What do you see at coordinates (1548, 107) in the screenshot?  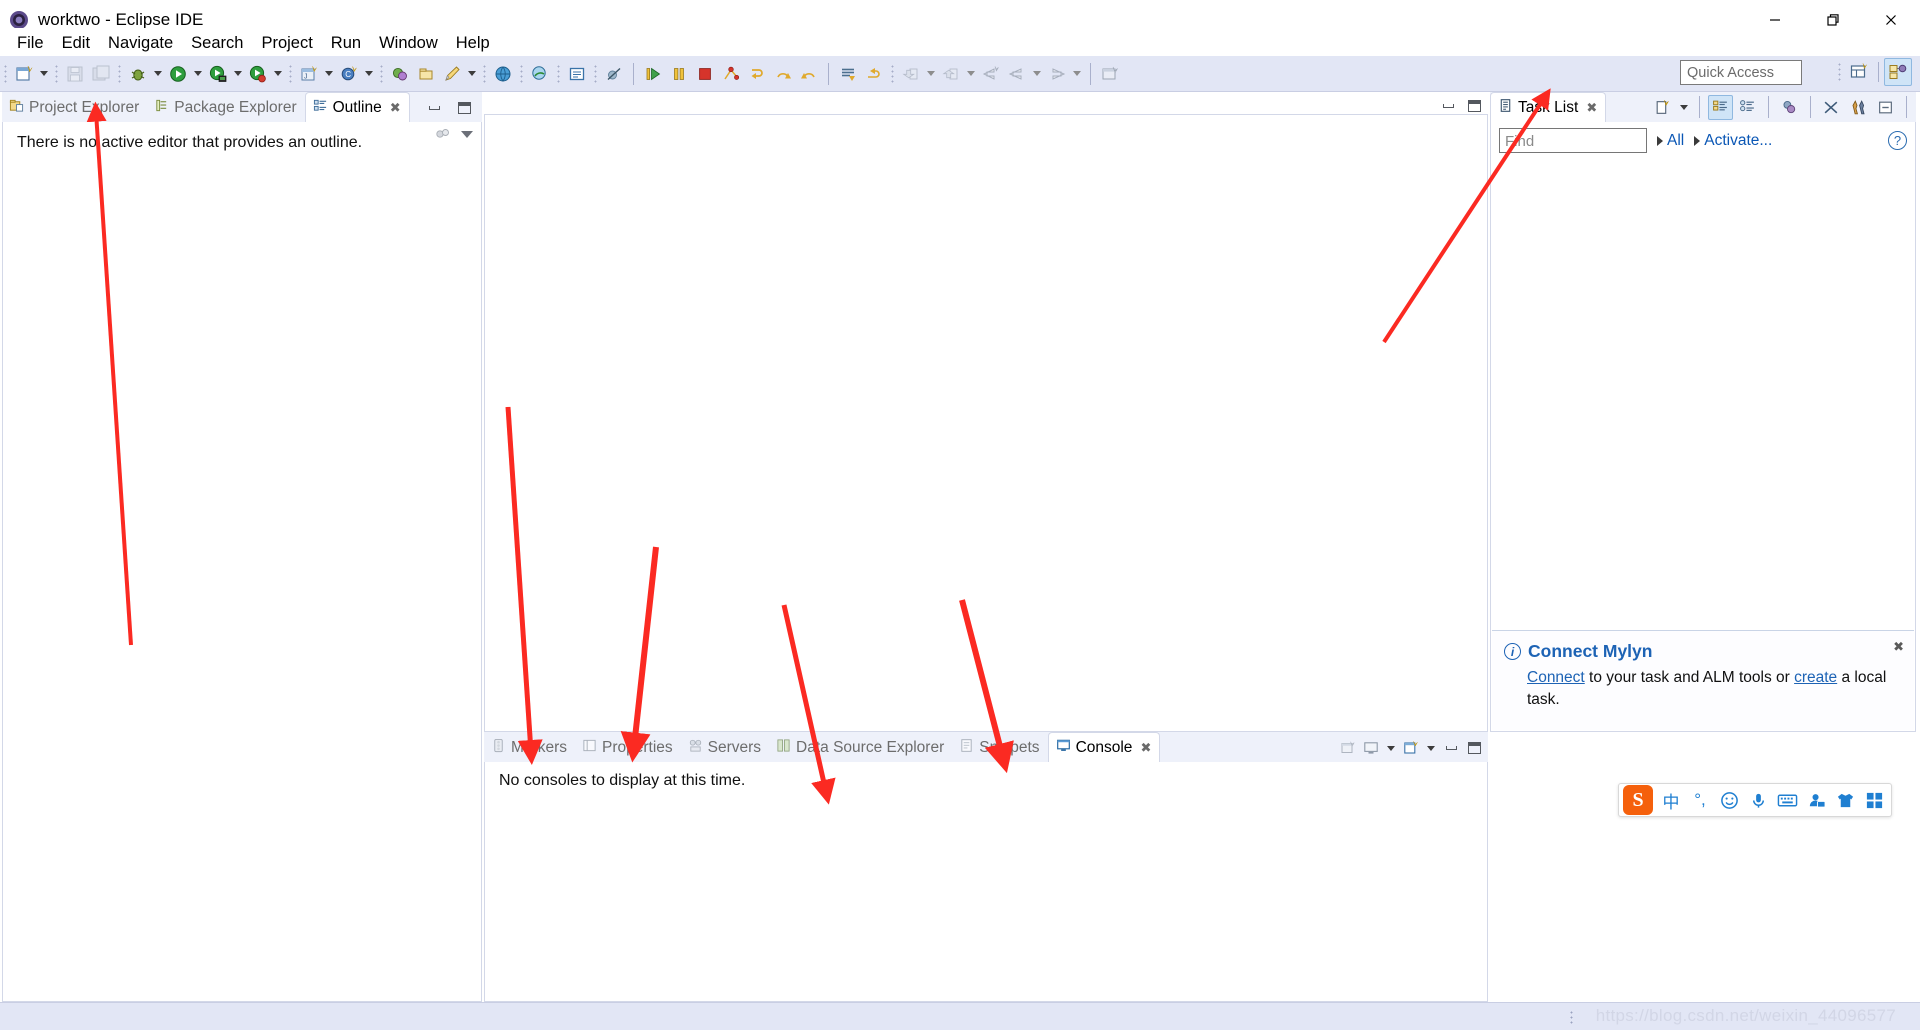 I see `tab-task-list: Task List ✖` at bounding box center [1548, 107].